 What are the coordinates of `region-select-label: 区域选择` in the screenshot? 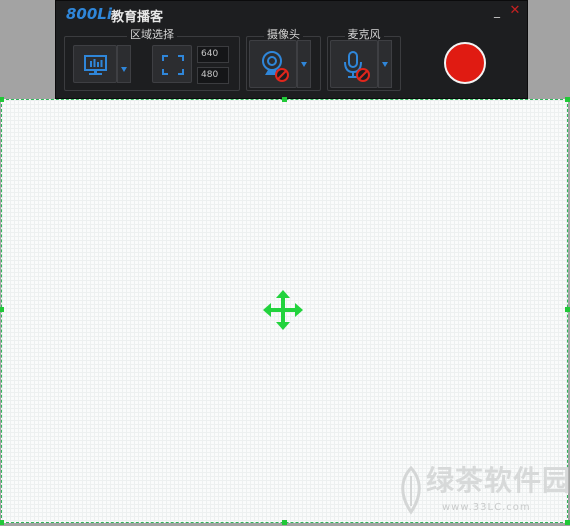 It's located at (152, 34).